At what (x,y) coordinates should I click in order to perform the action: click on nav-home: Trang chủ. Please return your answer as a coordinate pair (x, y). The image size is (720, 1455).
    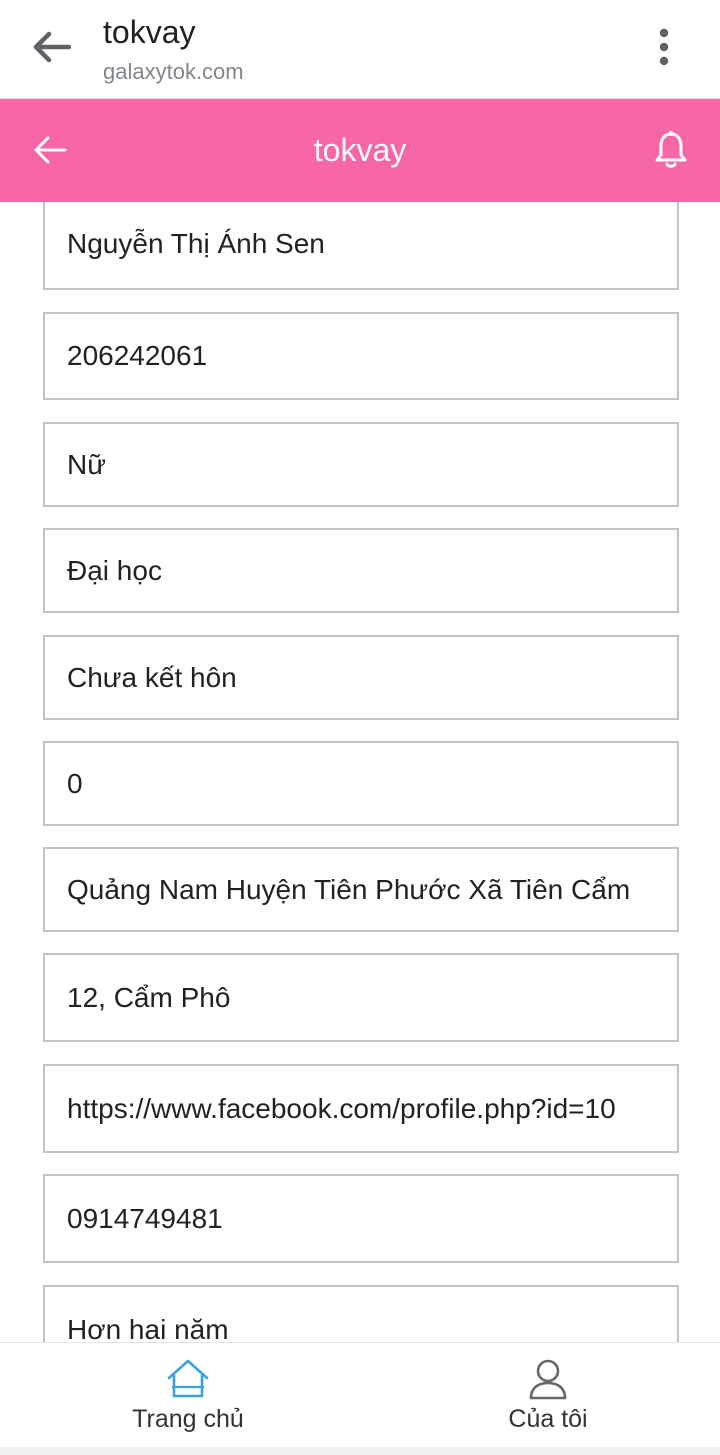
    Looking at the image, I should click on (188, 1395).